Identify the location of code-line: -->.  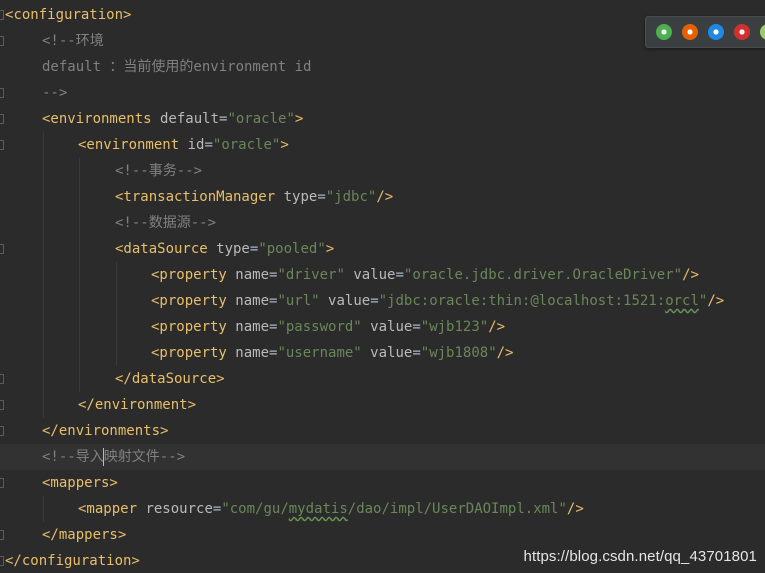
(382, 93).